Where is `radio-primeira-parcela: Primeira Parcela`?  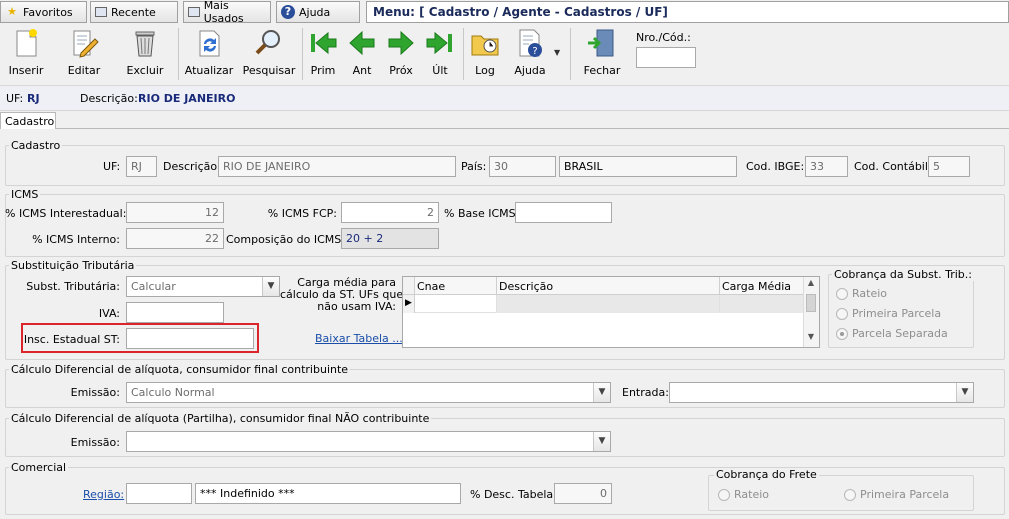 radio-primeira-parcela: Primeira Parcela is located at coordinates (888, 313).